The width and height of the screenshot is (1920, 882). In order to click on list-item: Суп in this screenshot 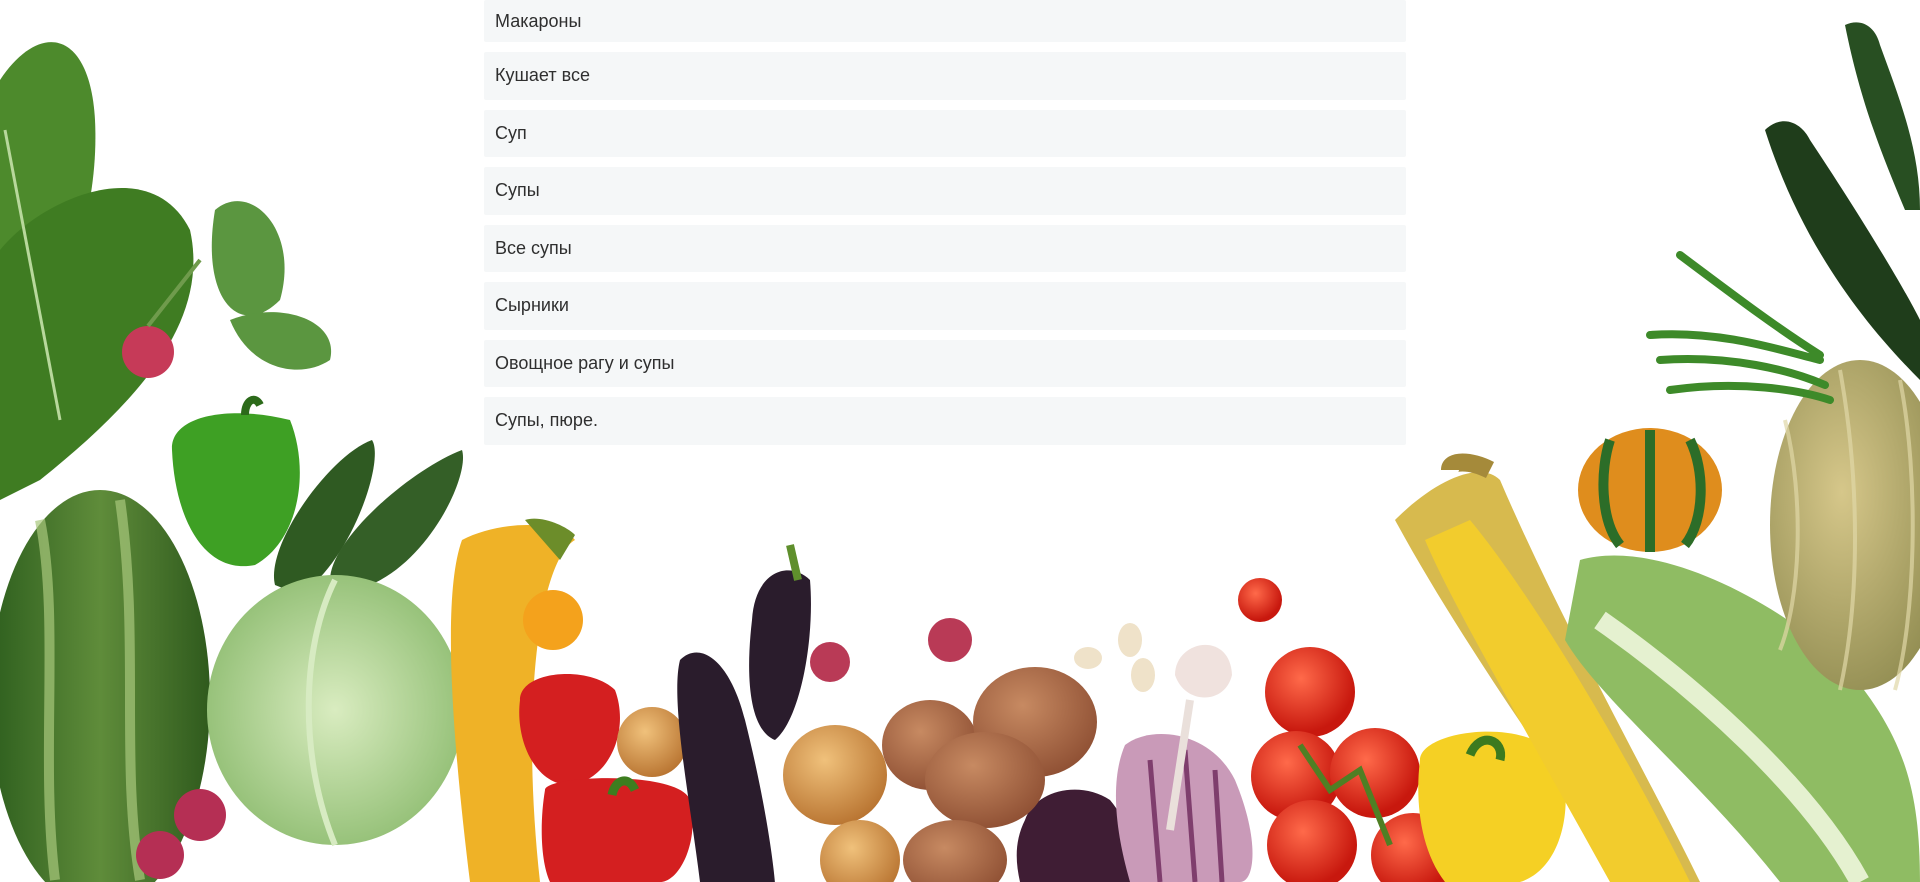, I will do `click(945, 133)`.